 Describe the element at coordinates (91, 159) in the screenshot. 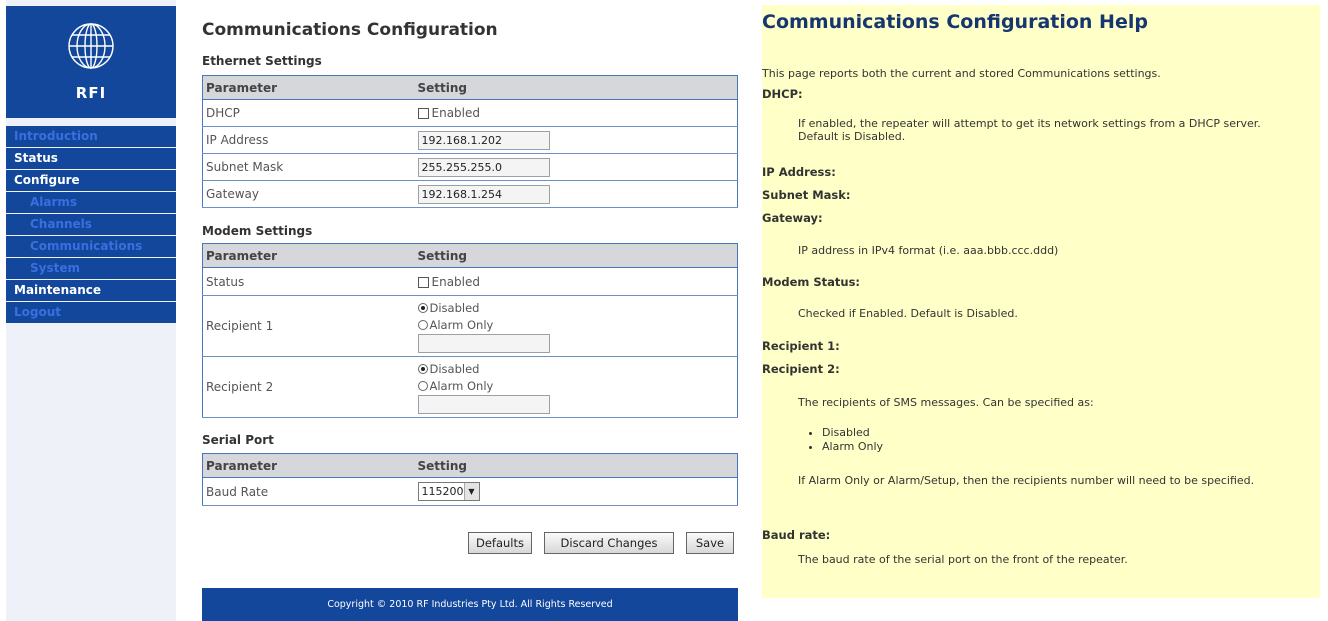

I see `sidebar-item-status: Status` at that location.